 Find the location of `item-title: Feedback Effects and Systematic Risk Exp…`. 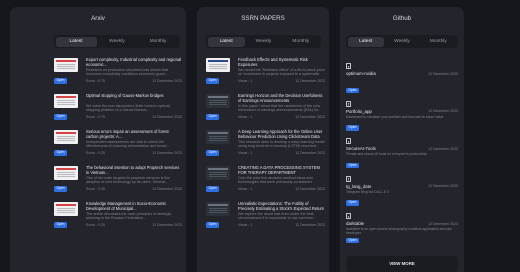

item-title: Feedback Effects and Systematic Risk Exp… is located at coordinates (281, 62).